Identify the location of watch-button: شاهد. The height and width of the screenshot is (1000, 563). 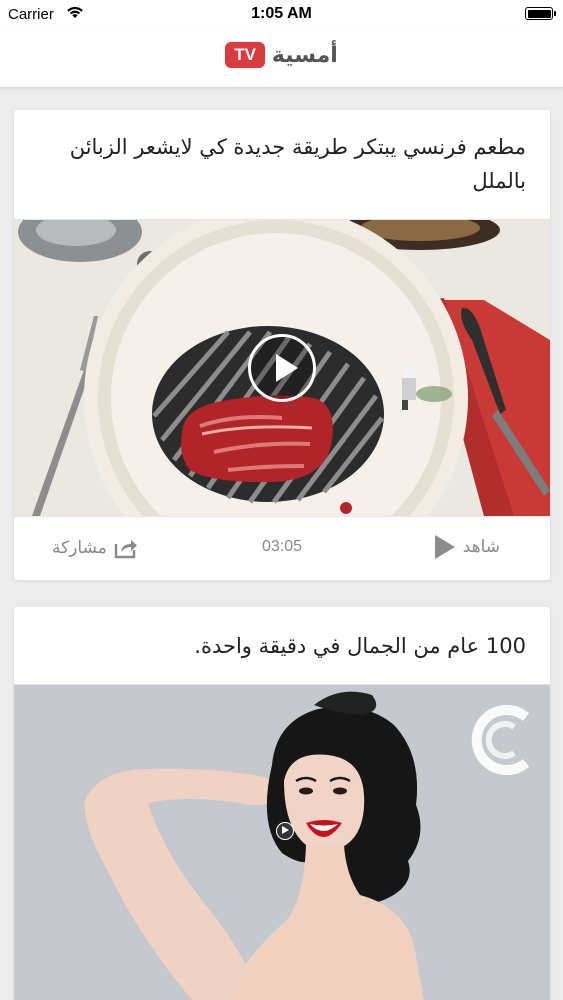
(467, 547).